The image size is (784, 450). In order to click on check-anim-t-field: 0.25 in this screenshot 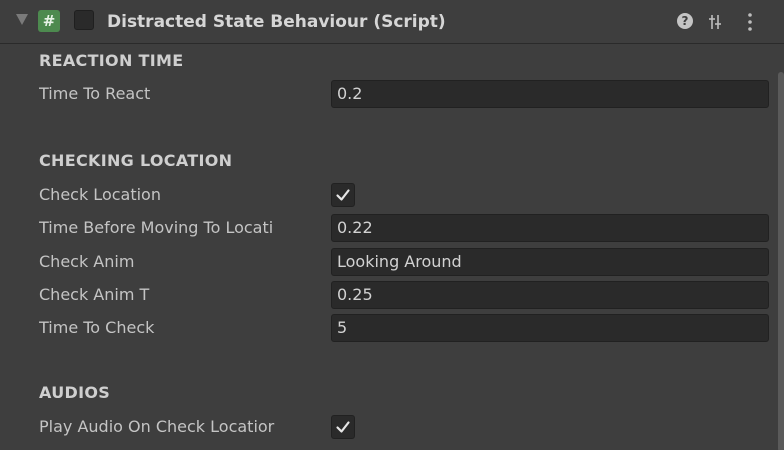, I will do `click(550, 295)`.